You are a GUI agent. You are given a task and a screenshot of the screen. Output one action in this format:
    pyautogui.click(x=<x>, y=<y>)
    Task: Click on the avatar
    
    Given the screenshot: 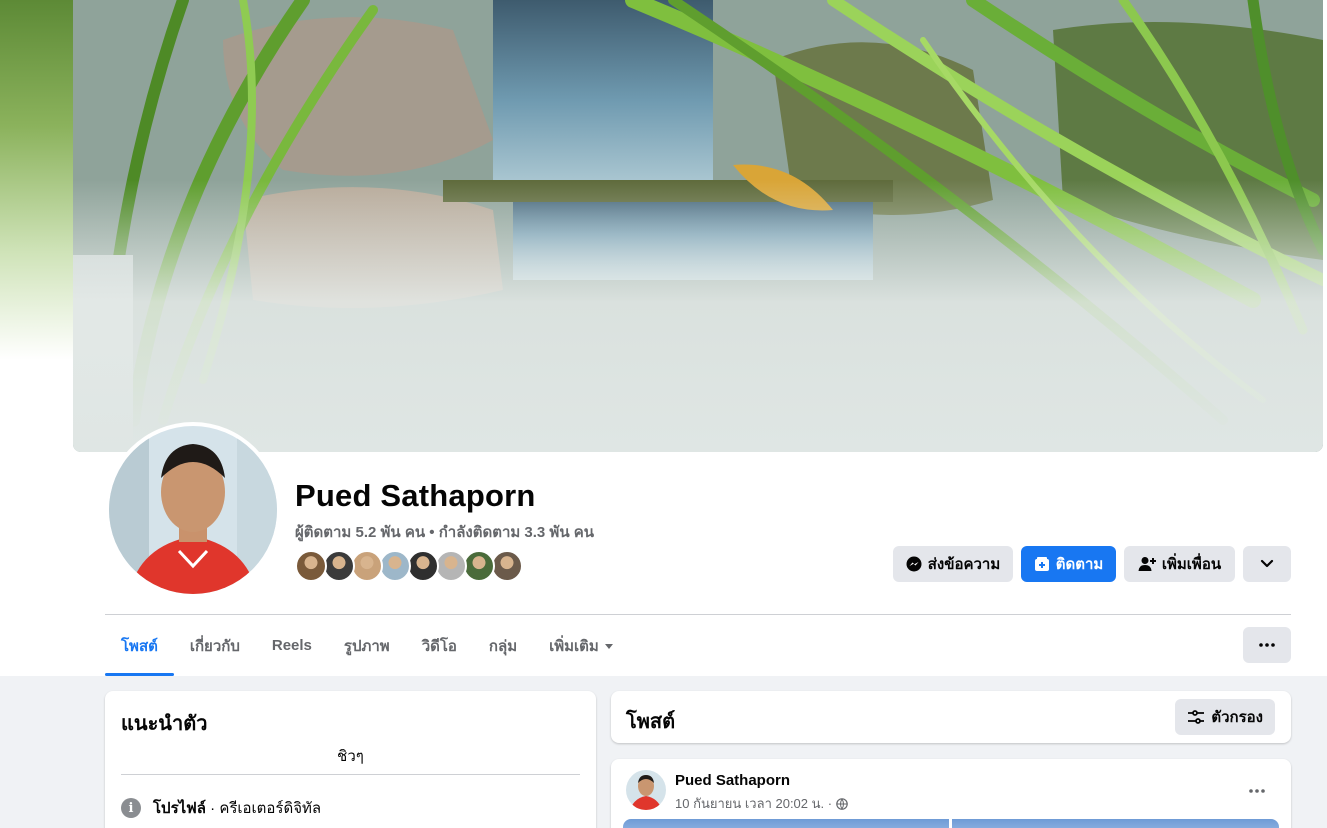 What is the action you would take?
    pyautogui.click(x=193, y=510)
    